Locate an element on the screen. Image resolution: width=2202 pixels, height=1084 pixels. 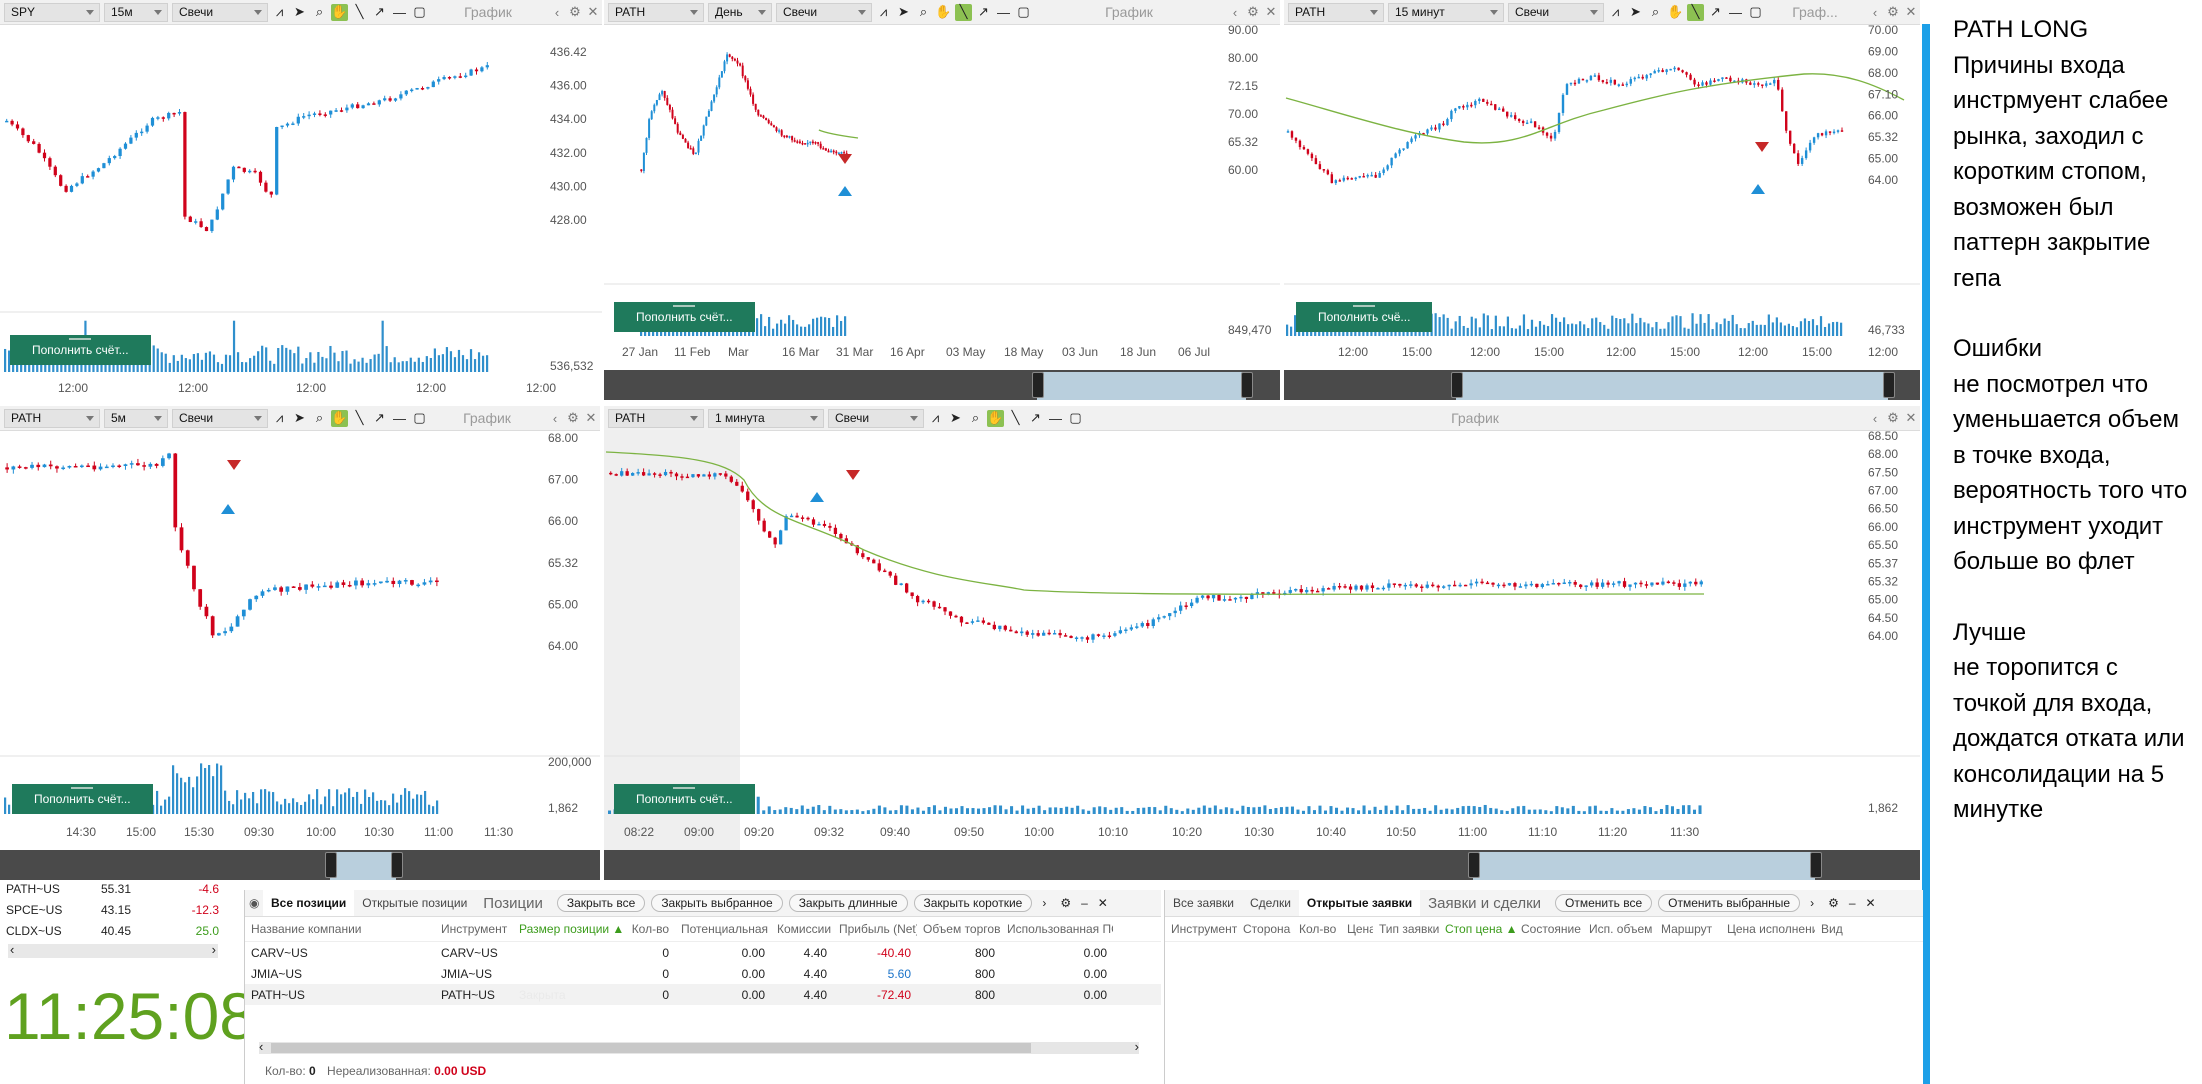
tab-trades: Сделки is located at coordinates (1270, 903).